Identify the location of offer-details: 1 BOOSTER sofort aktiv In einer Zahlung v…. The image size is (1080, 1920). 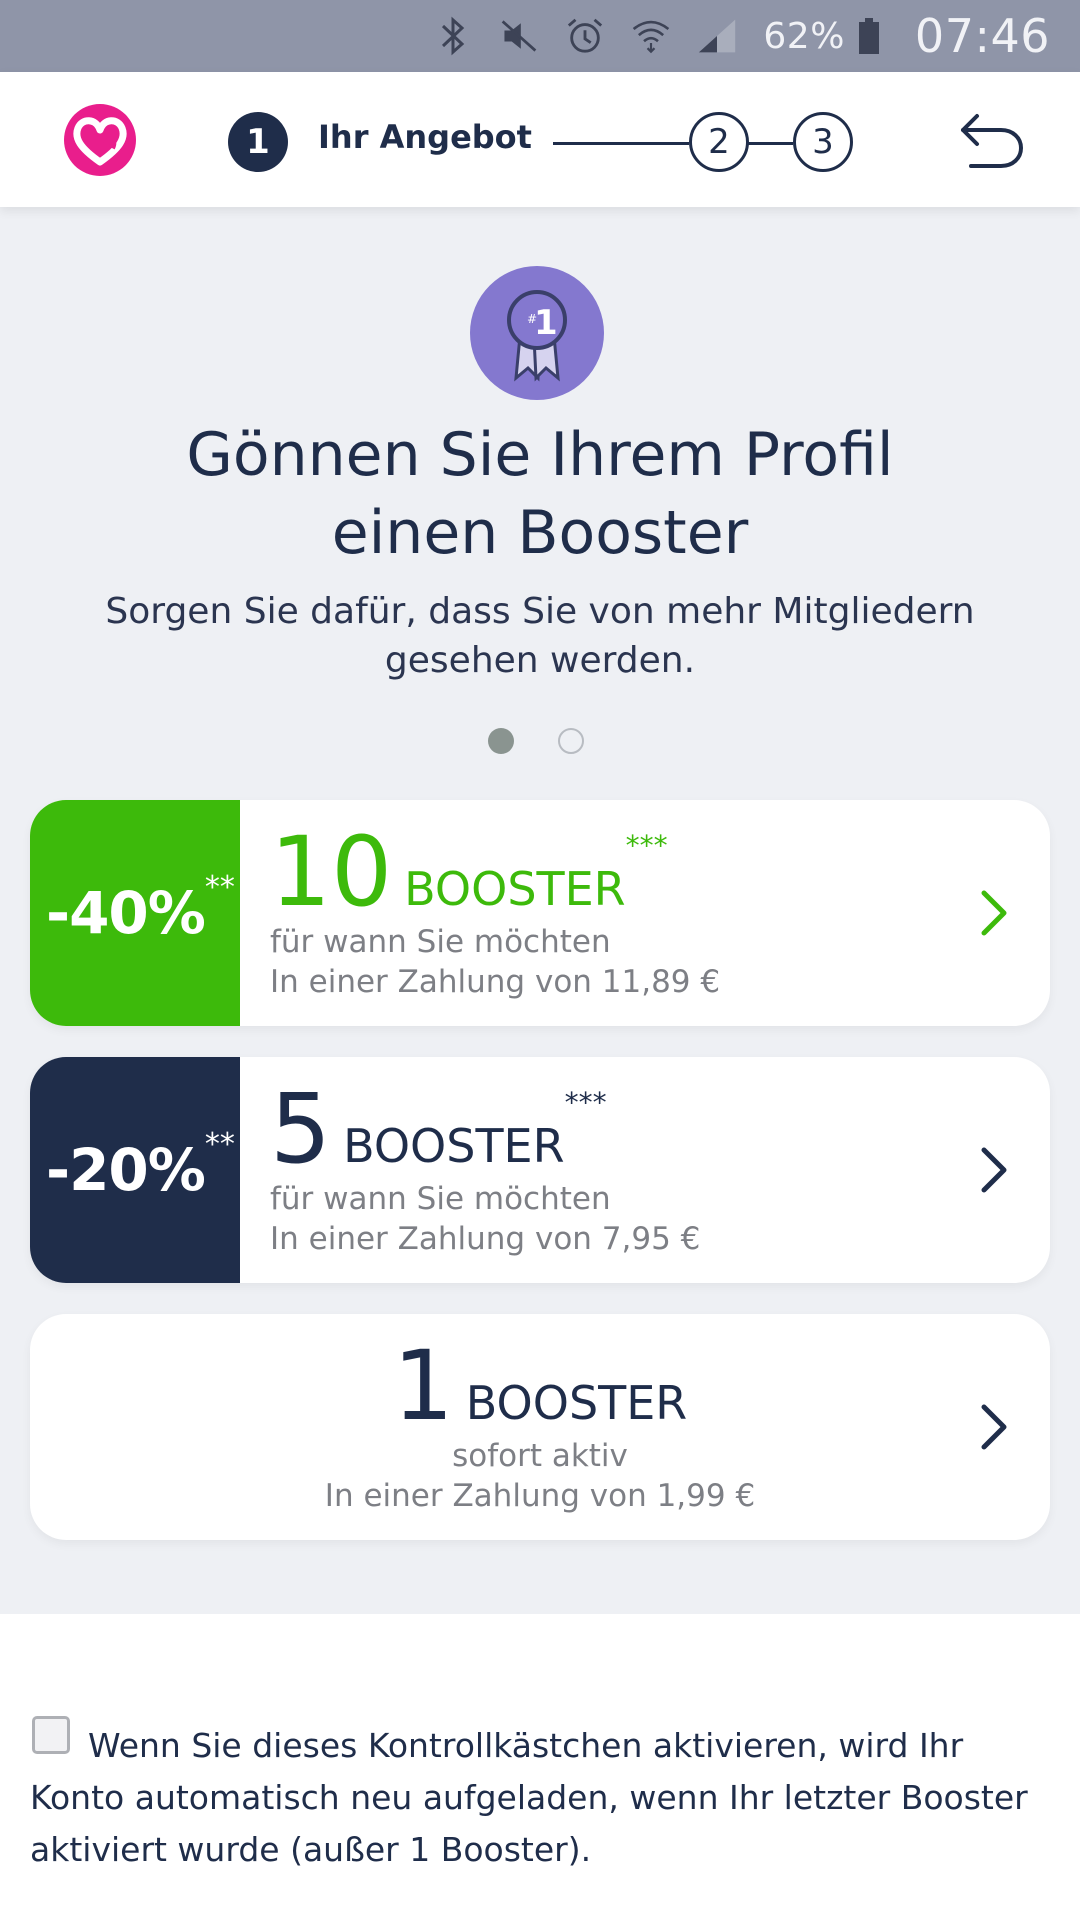
(540, 1426).